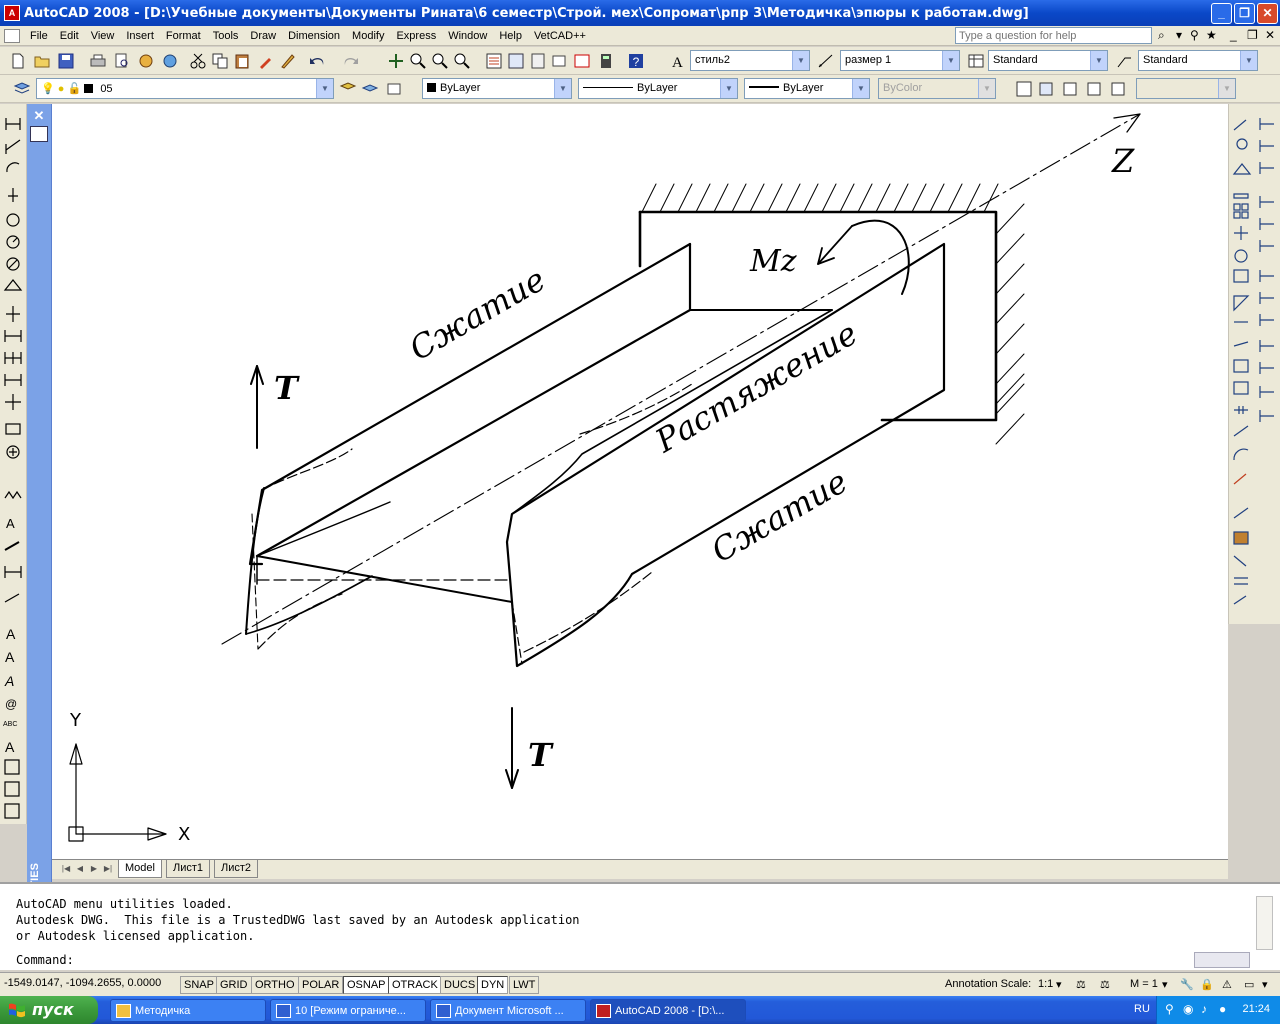  What do you see at coordinates (1165, 984) in the screenshot?
I see `chevron-down-icon: ▾` at bounding box center [1165, 984].